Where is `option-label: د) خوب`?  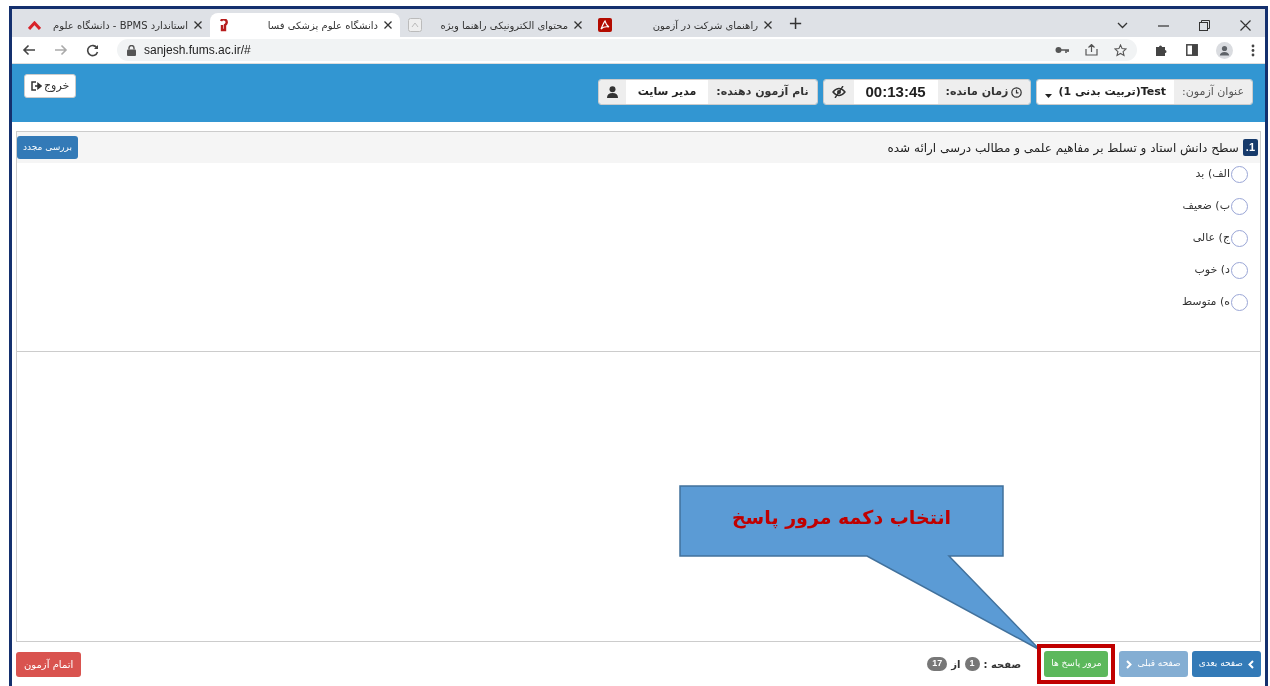 option-label: د) خوب is located at coordinates (1212, 270).